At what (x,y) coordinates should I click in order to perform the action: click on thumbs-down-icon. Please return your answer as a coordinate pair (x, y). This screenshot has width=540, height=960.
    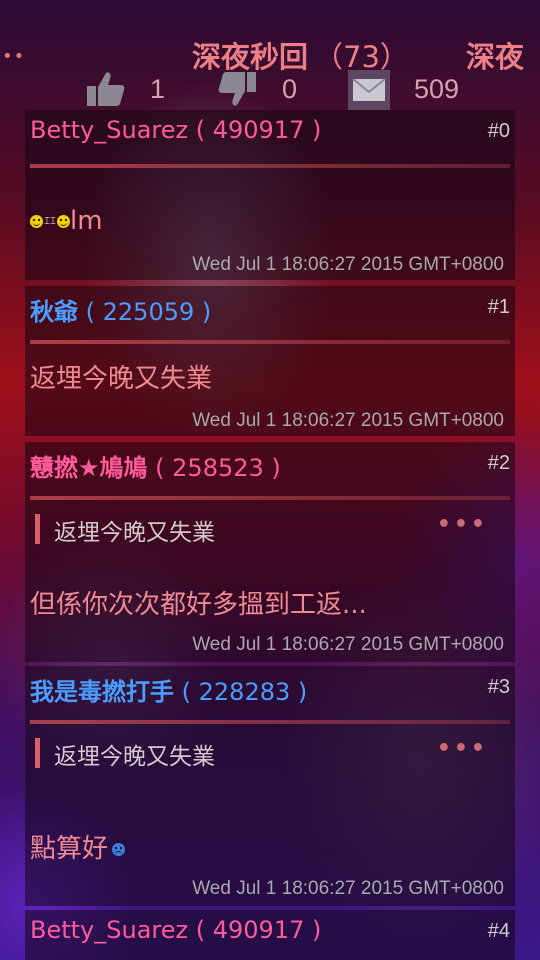
    Looking at the image, I should click on (238, 91).